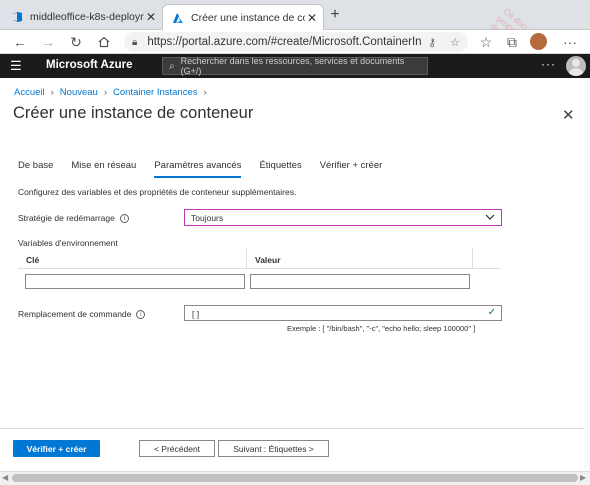 The width and height of the screenshot is (590, 485). I want to click on back-icon: ←, so click(20, 42).